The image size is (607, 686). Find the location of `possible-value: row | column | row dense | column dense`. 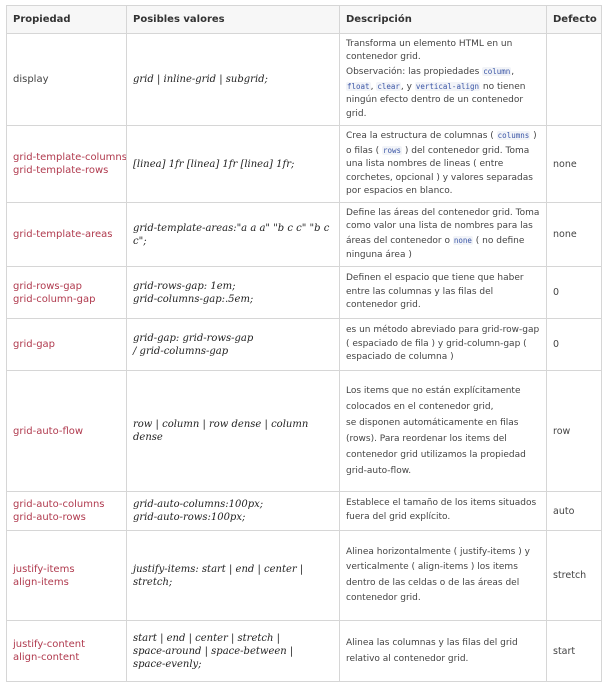

possible-value: row | column | row dense | column dense is located at coordinates (221, 431).